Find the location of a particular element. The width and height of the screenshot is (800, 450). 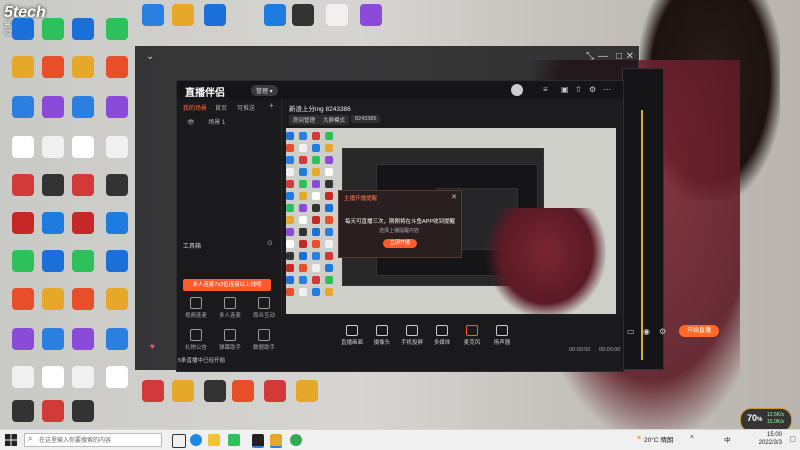

edge-taskbar-icon is located at coordinates (196, 440).